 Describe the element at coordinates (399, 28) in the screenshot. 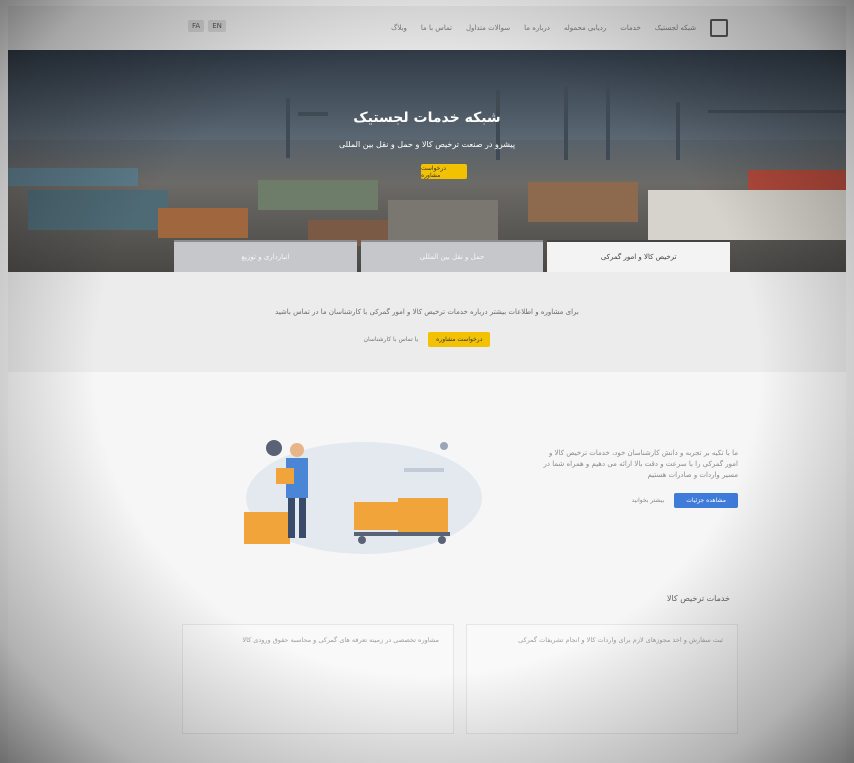

I see `nav-item-blog: وبلاگ` at that location.